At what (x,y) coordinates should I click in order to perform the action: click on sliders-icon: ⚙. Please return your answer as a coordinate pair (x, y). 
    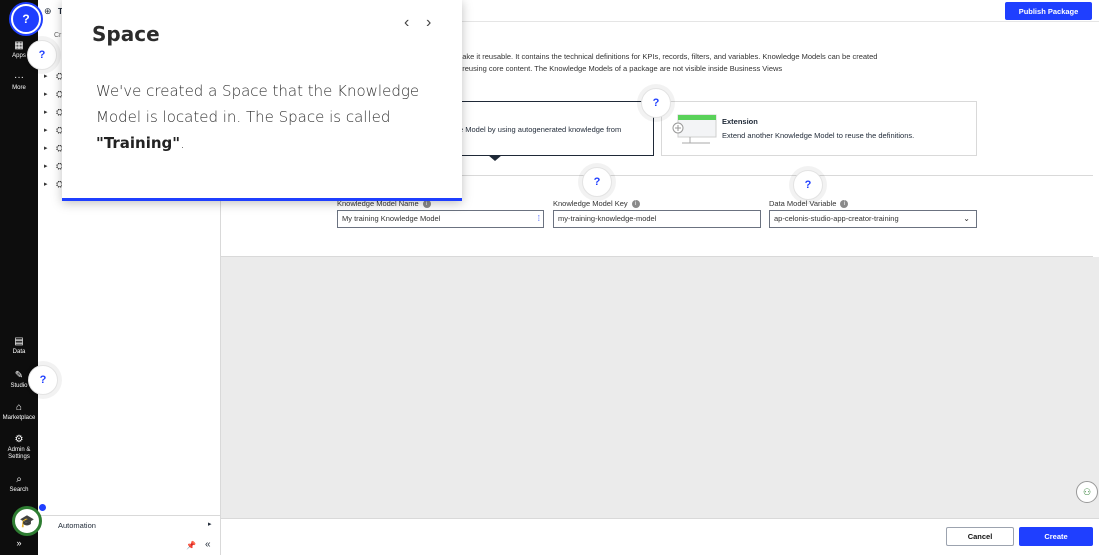
    Looking at the image, I should click on (19, 439).